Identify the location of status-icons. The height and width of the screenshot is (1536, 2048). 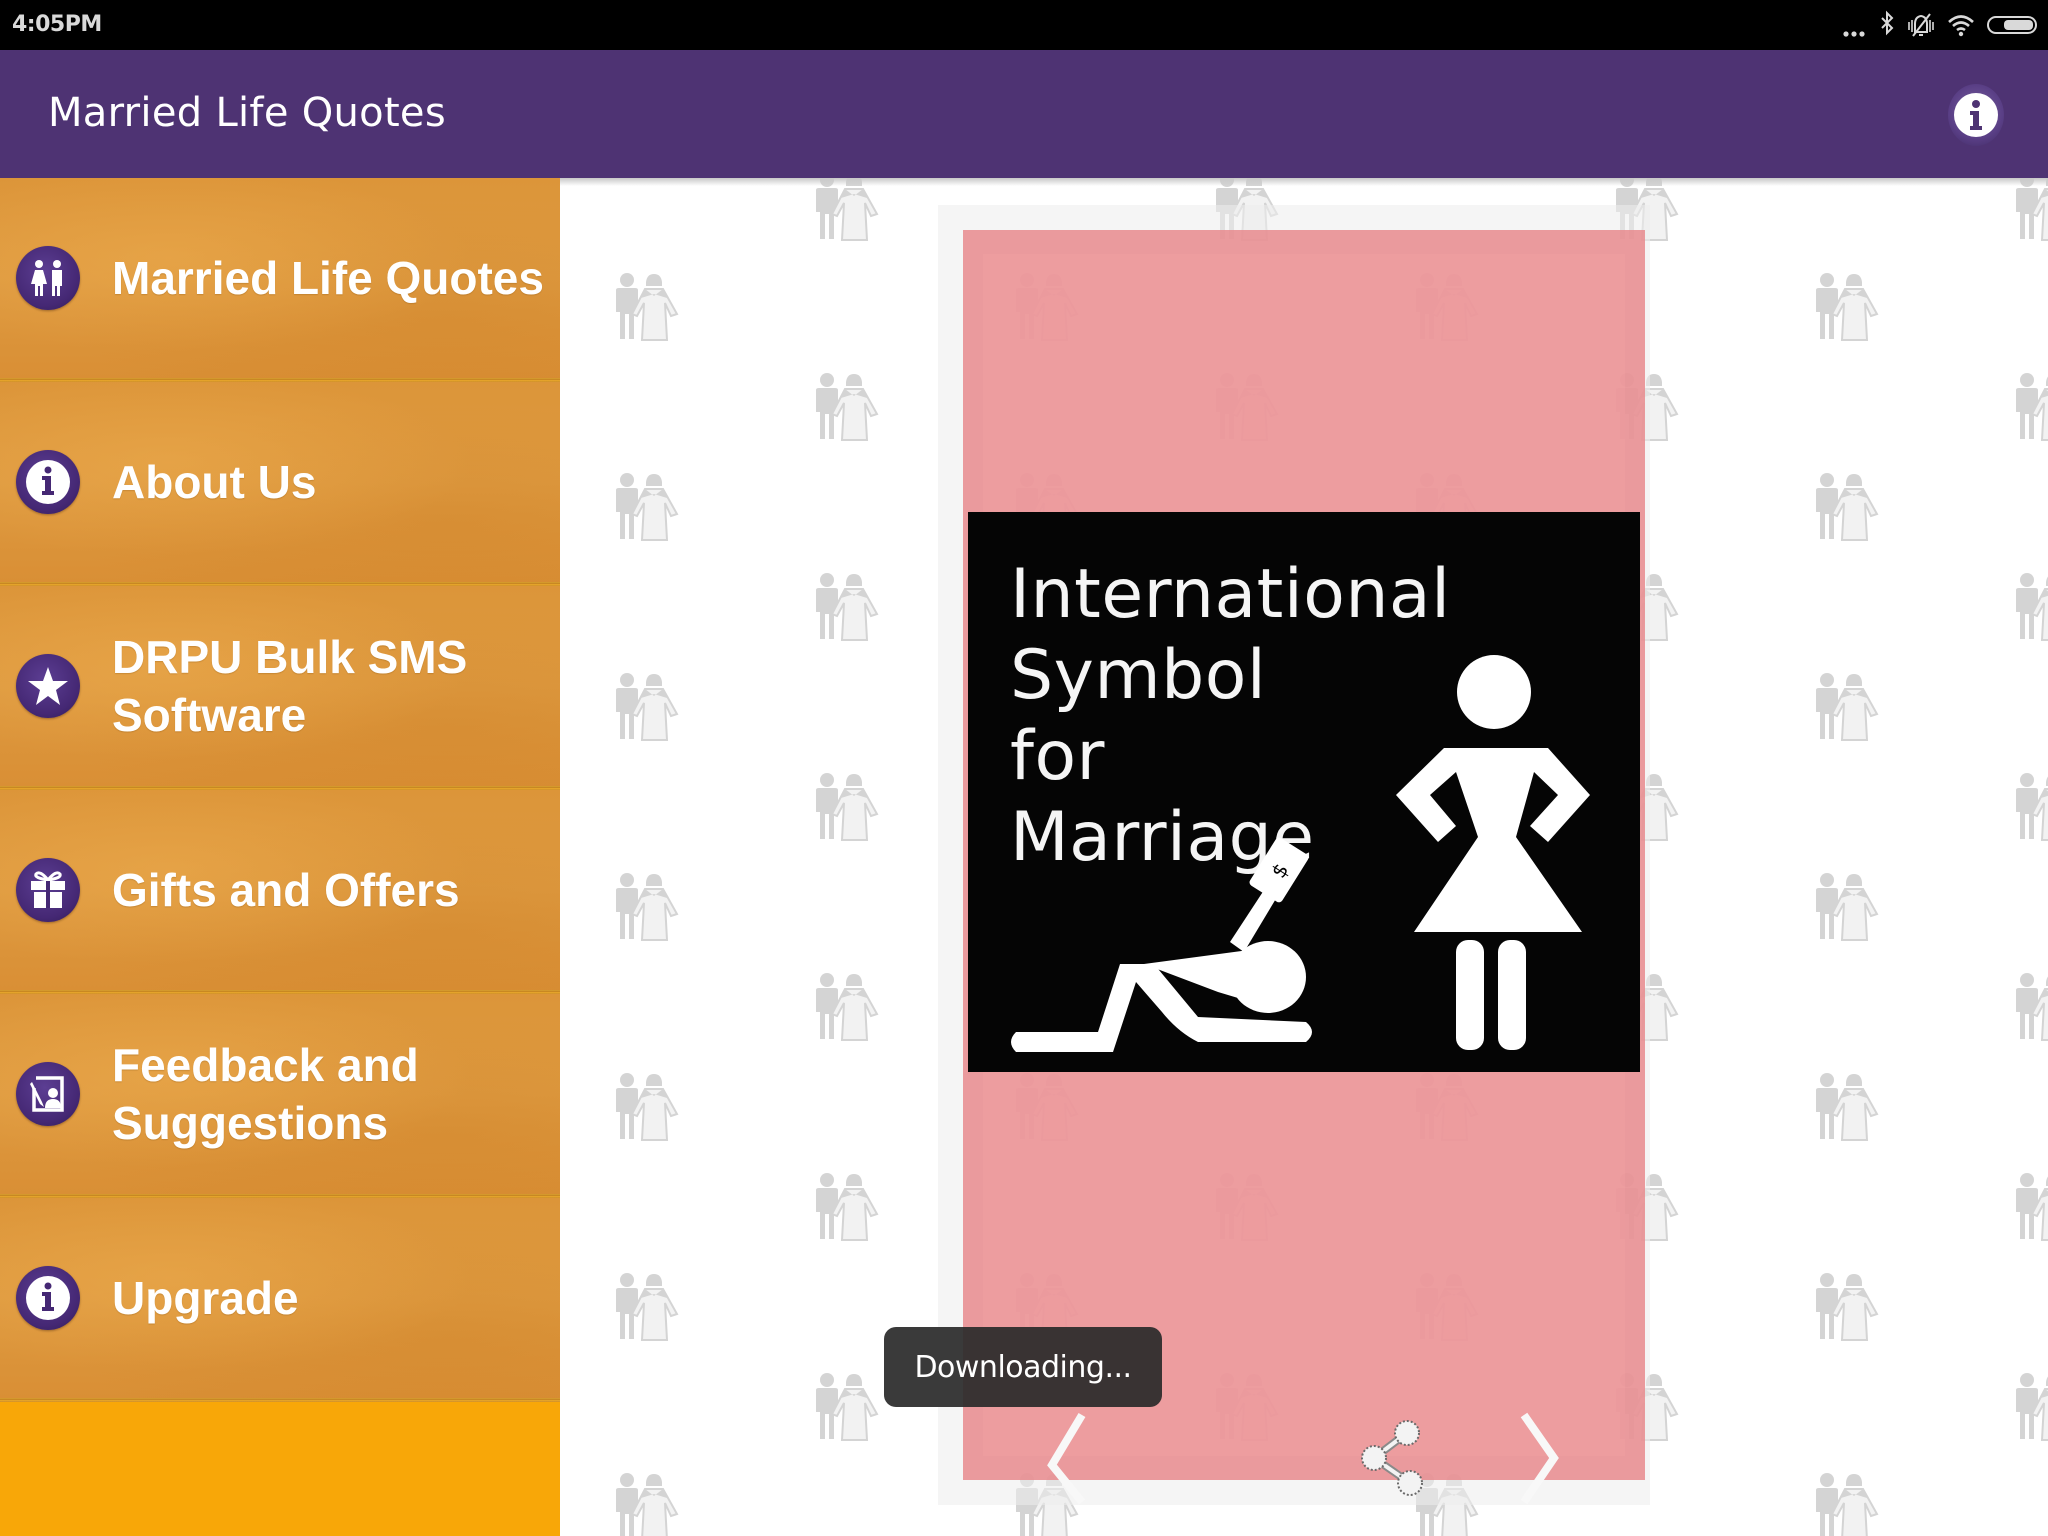
(1940, 25).